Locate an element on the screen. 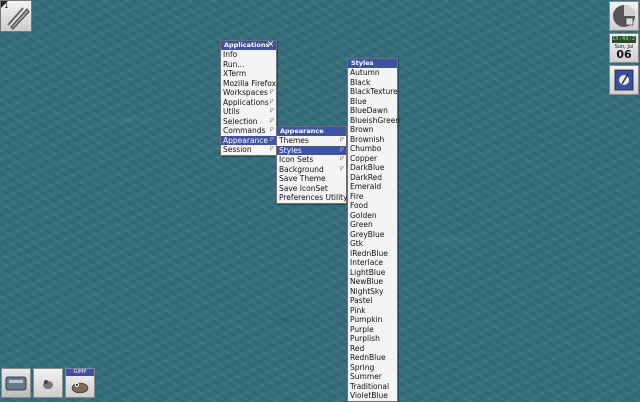  styles-menu-item: Pink is located at coordinates (372, 311).